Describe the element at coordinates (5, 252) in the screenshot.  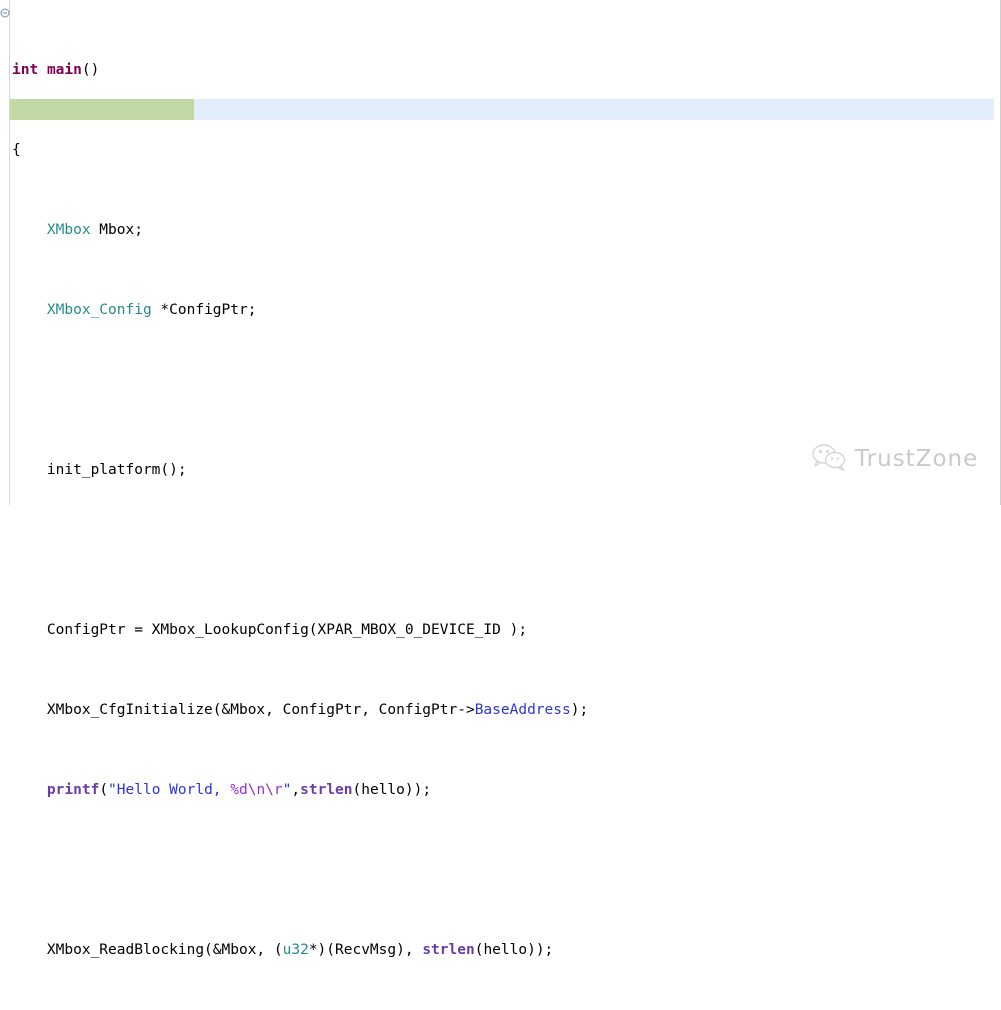
I see `fold-gutter` at that location.